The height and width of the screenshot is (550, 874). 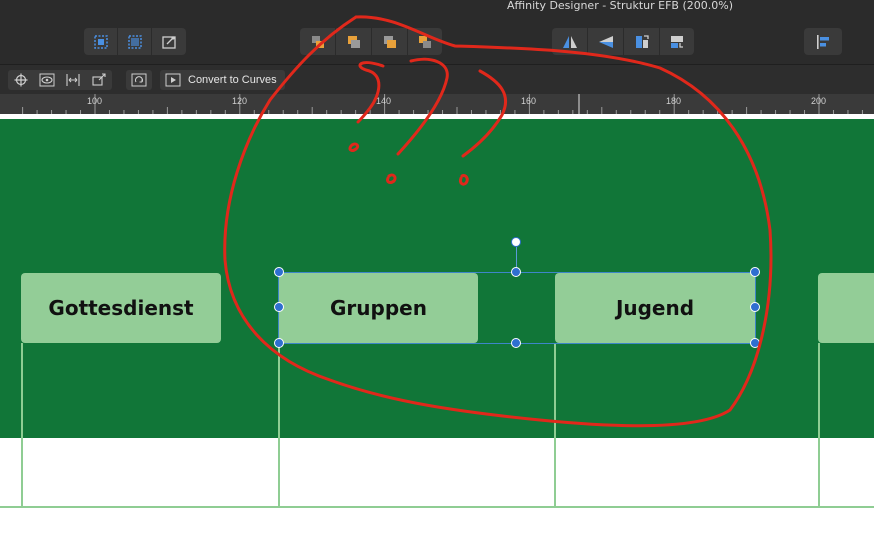 I want to click on move-to-front-icon, so click(x=425, y=41).